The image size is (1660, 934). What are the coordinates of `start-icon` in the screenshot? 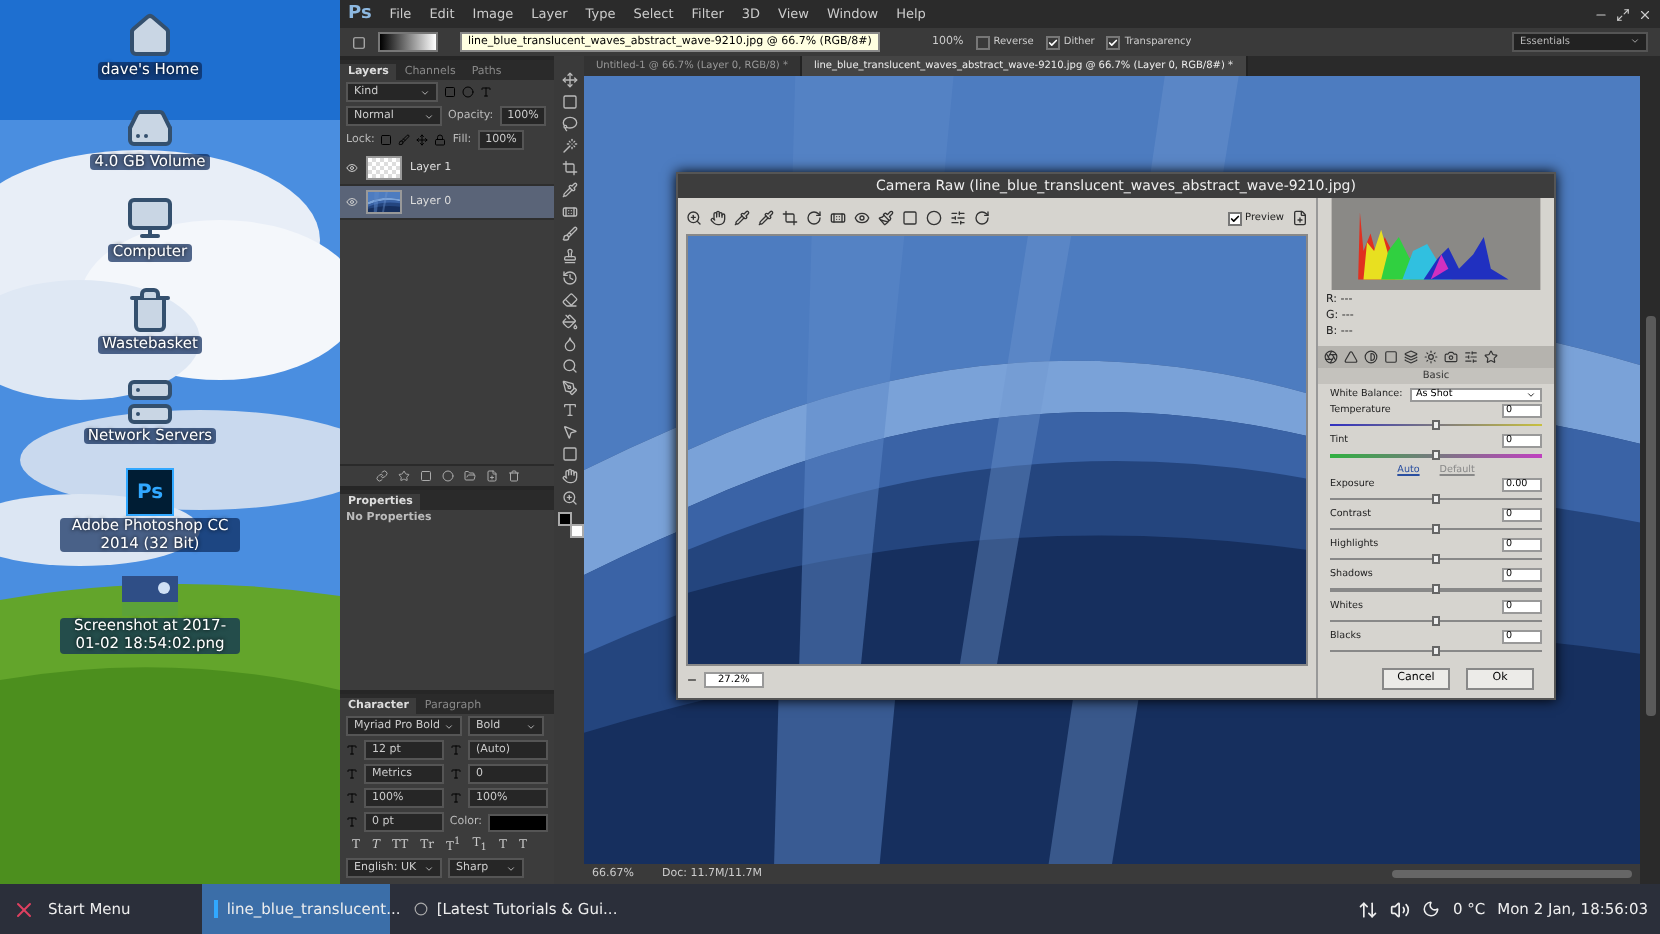 It's located at (24, 909).